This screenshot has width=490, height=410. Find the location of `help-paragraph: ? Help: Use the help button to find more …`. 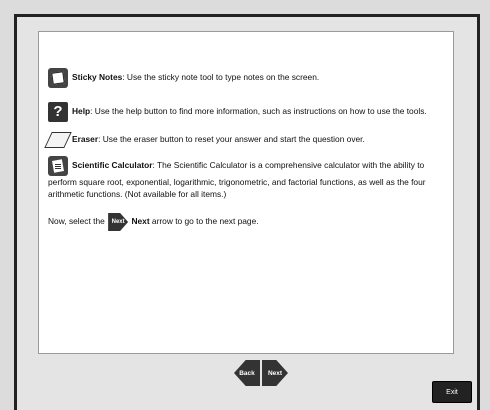

help-paragraph: ? Help: Use the help button to find more … is located at coordinates (245, 112).